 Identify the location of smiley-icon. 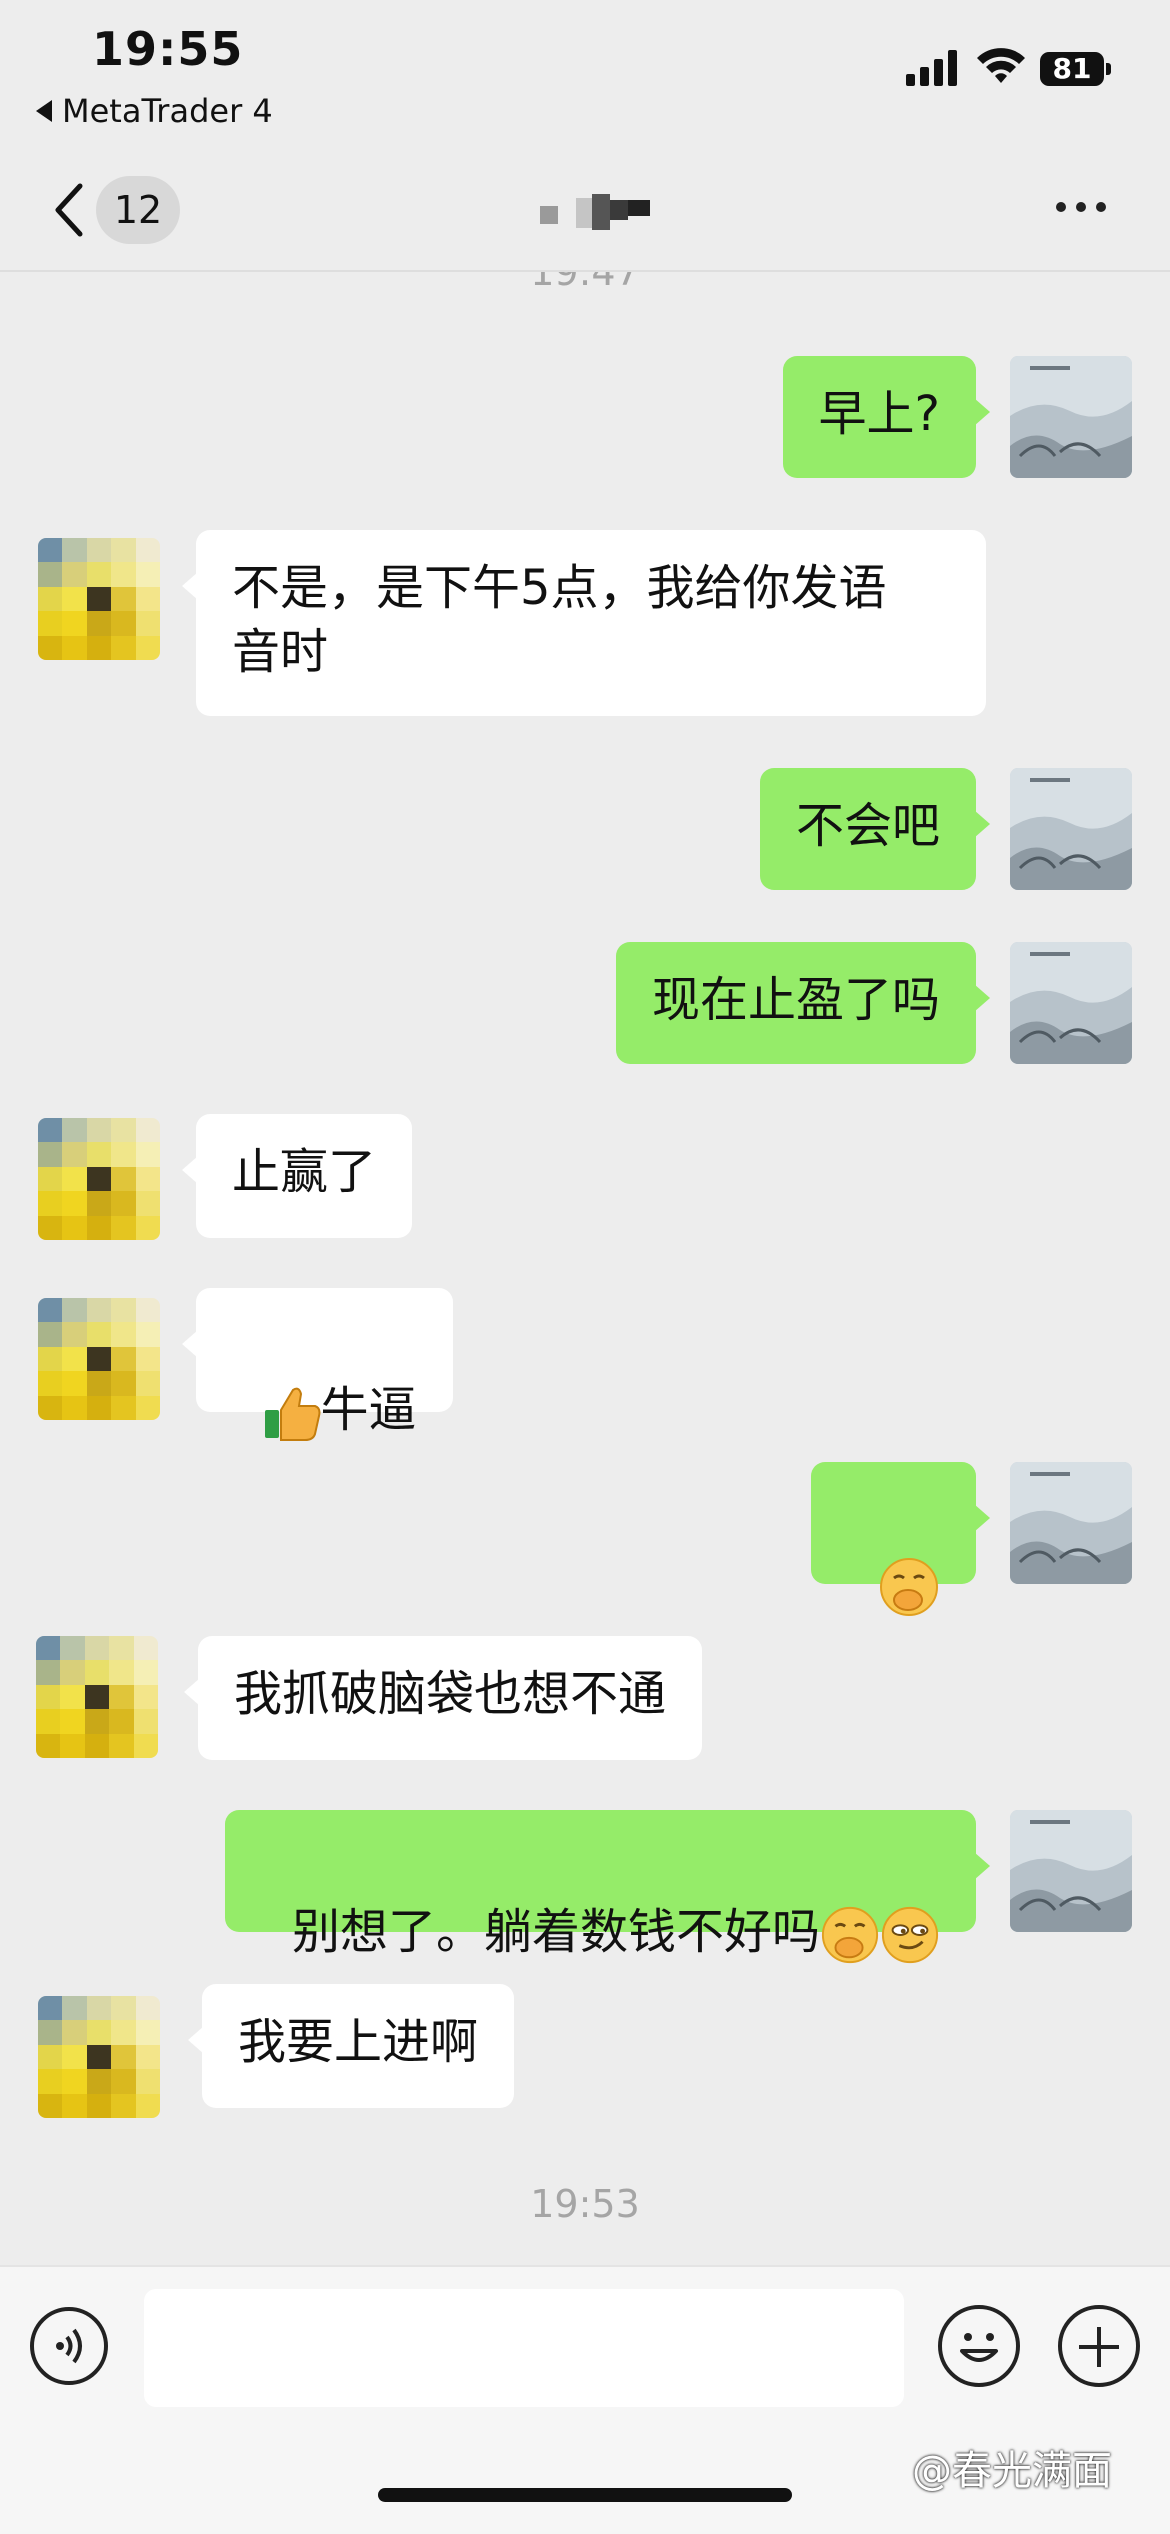
(979, 2347).